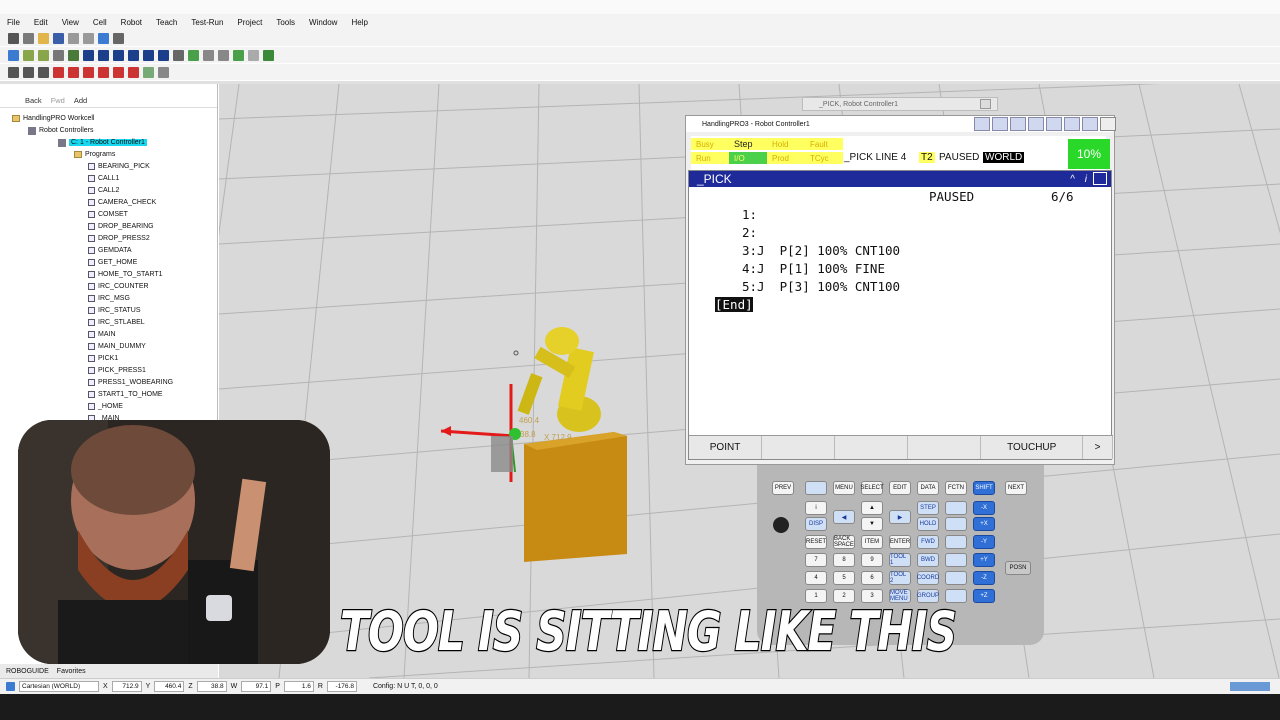  Describe the element at coordinates (103, 178) in the screenshot. I see `tree-program-item: CALL1` at that location.